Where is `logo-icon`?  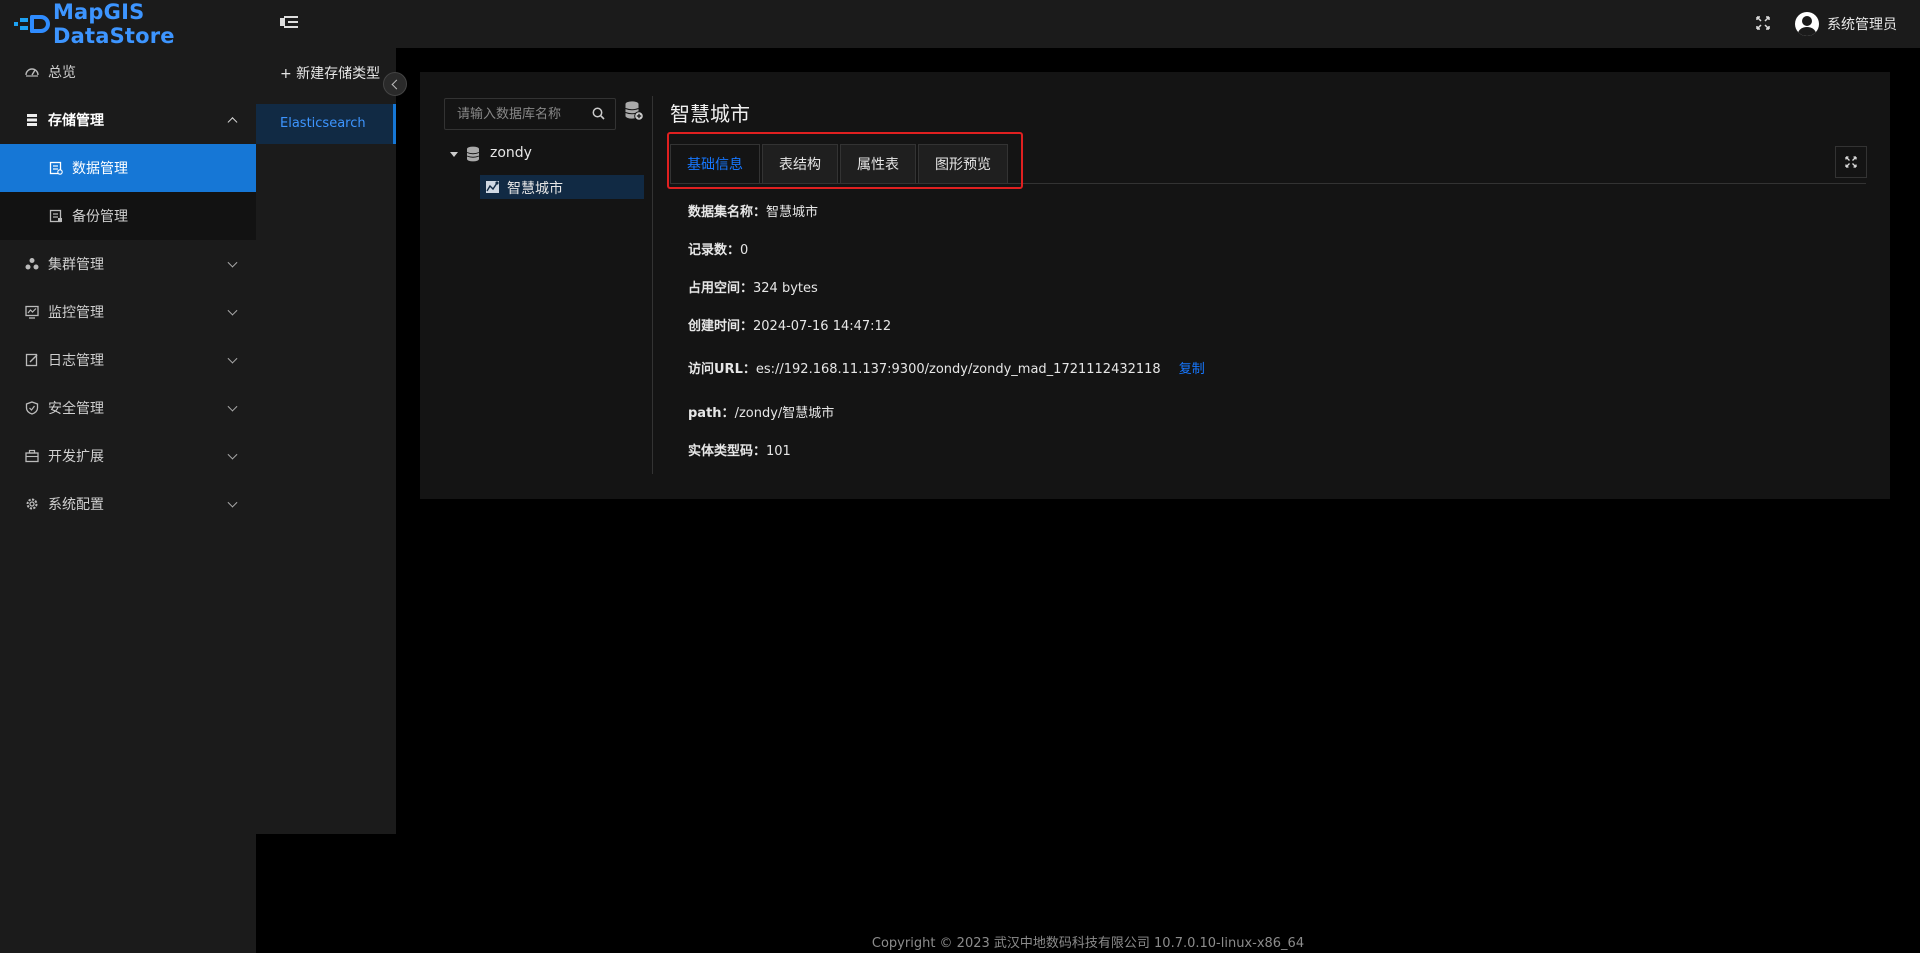 logo-icon is located at coordinates (32, 24).